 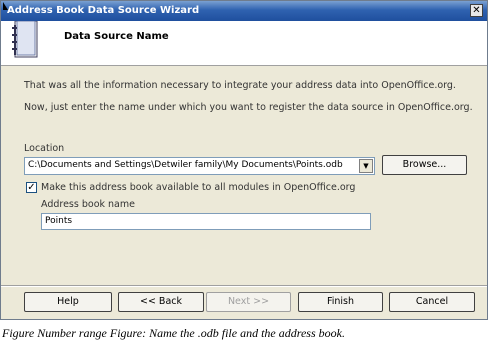 What do you see at coordinates (476, 10) in the screenshot?
I see `close-button: ✕` at bounding box center [476, 10].